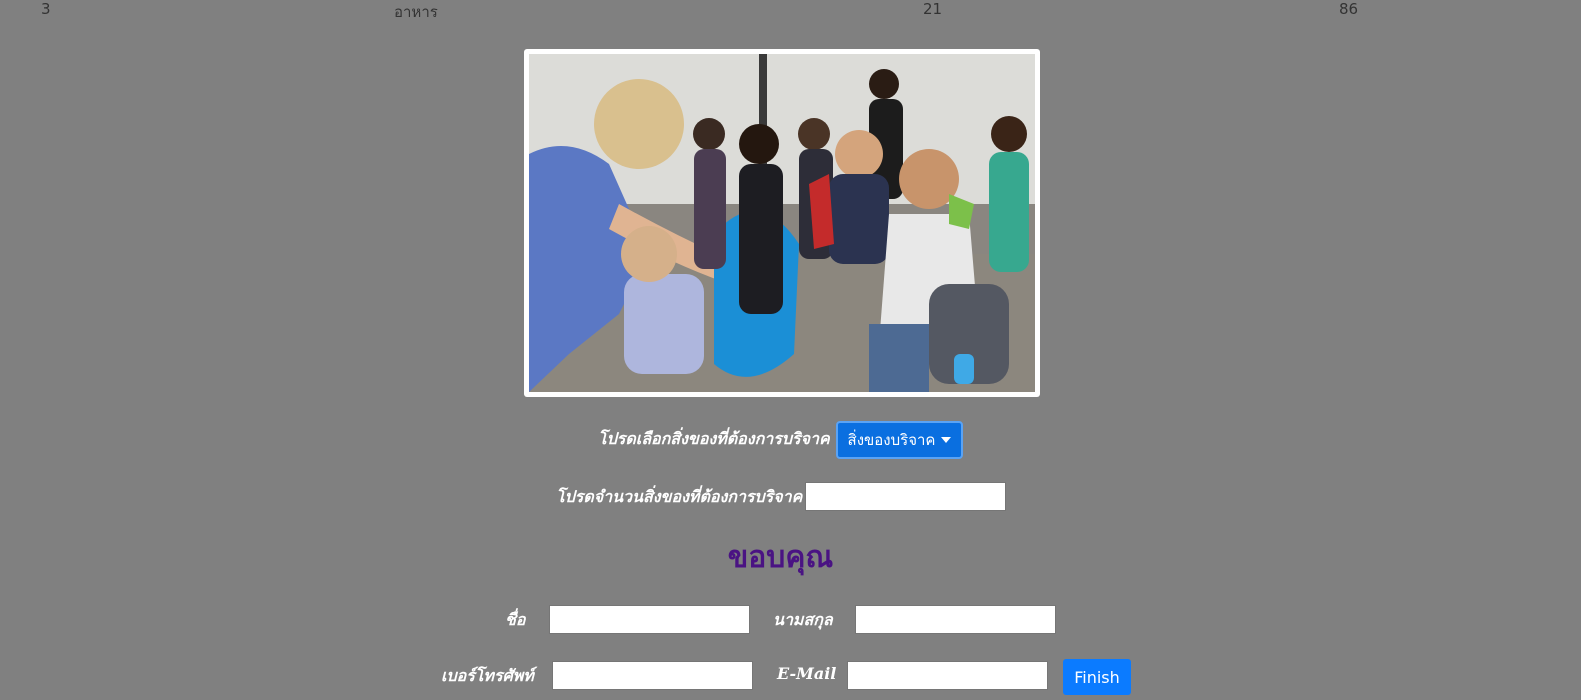 The height and width of the screenshot is (700, 1581). I want to click on first-name-label: ชื่อ, so click(515, 619).